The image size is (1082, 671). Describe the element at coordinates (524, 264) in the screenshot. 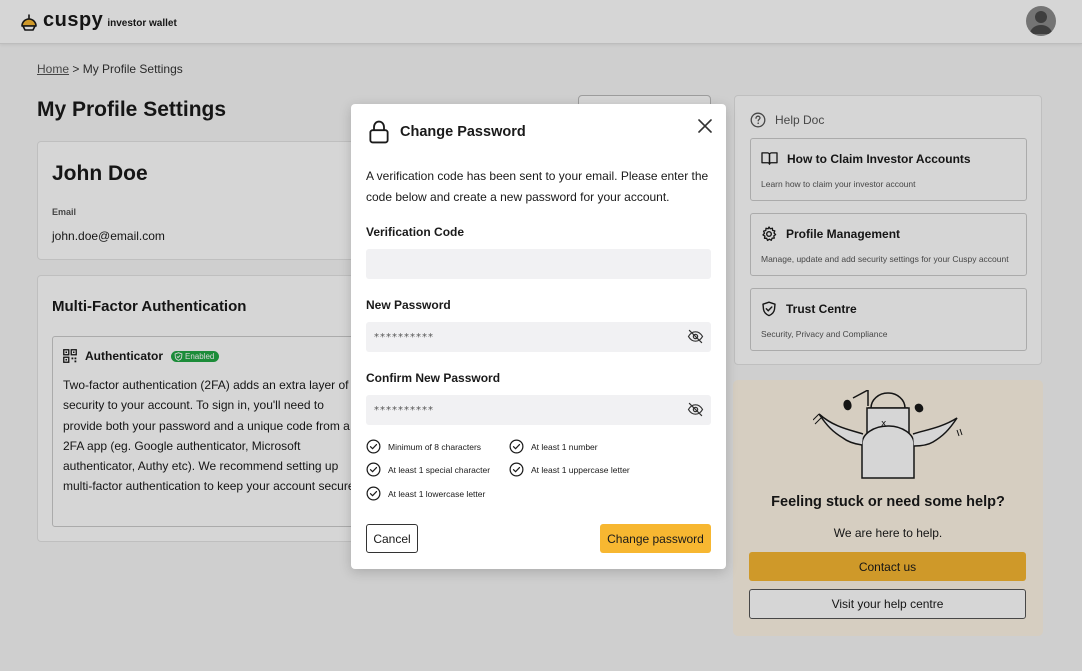

I see `verification-code-input` at that location.